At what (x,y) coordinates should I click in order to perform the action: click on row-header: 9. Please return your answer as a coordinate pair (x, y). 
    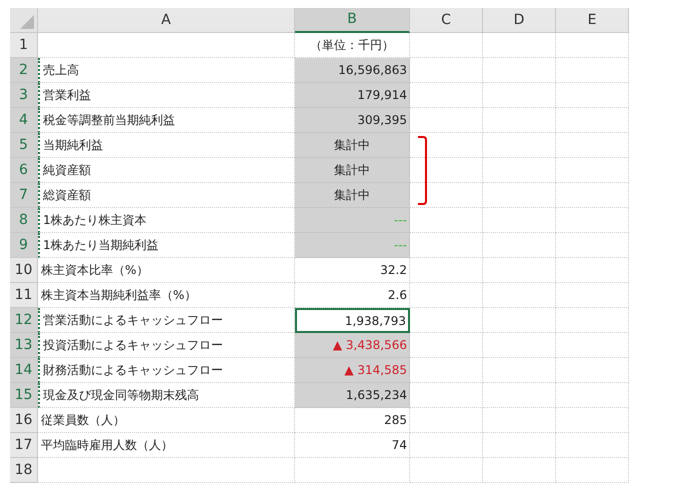
    Looking at the image, I should click on (24, 245).